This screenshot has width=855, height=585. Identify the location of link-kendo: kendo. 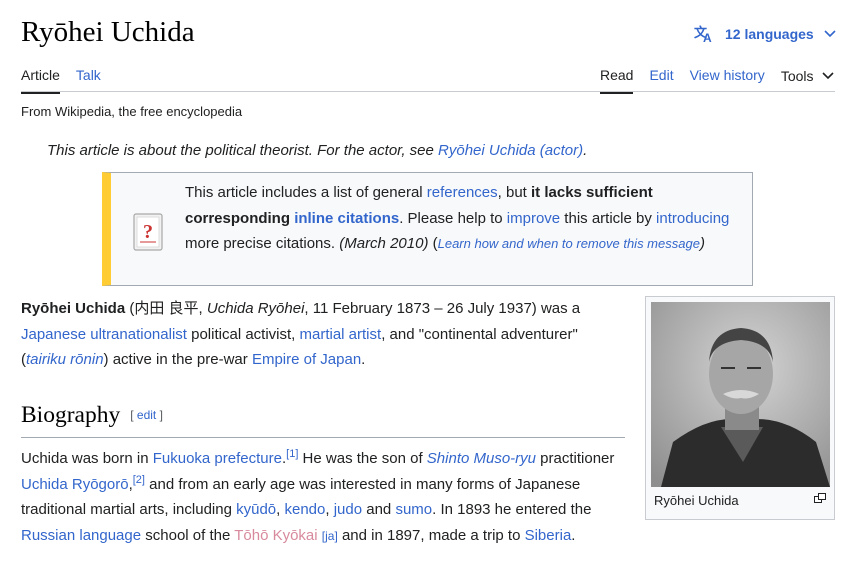
(304, 509).